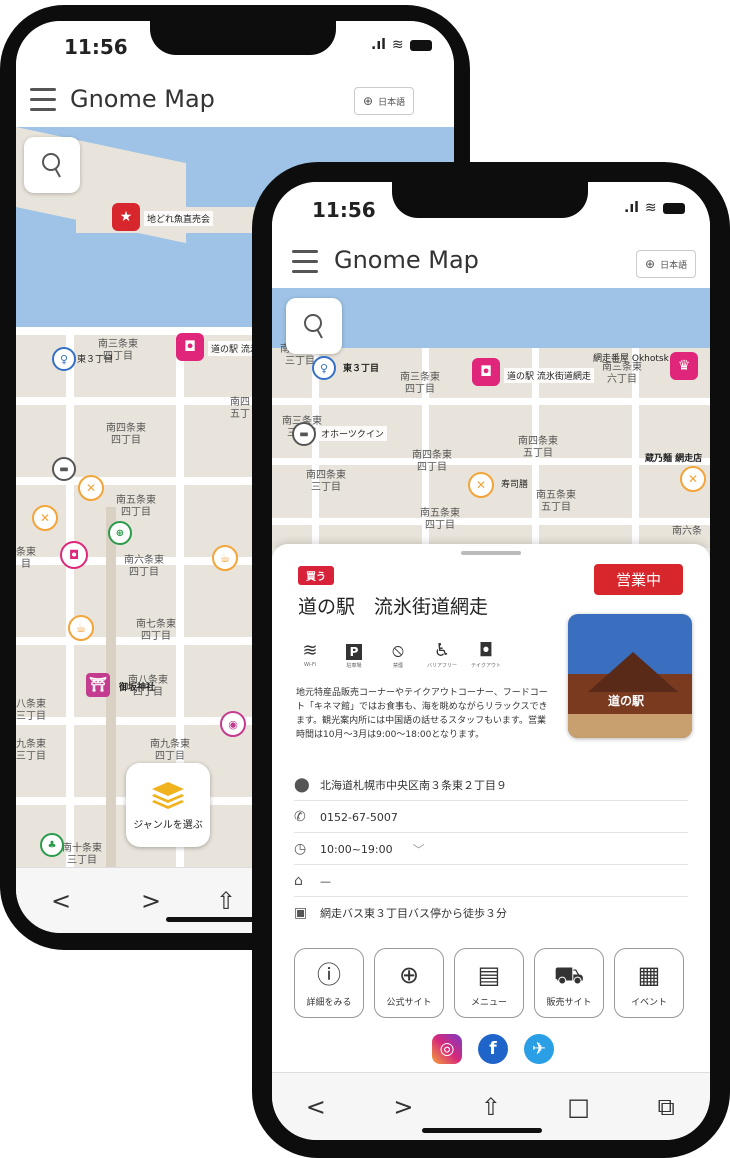 This screenshot has height=1158, width=730. What do you see at coordinates (639, 579) in the screenshot?
I see `status-badge: 営業中` at bounding box center [639, 579].